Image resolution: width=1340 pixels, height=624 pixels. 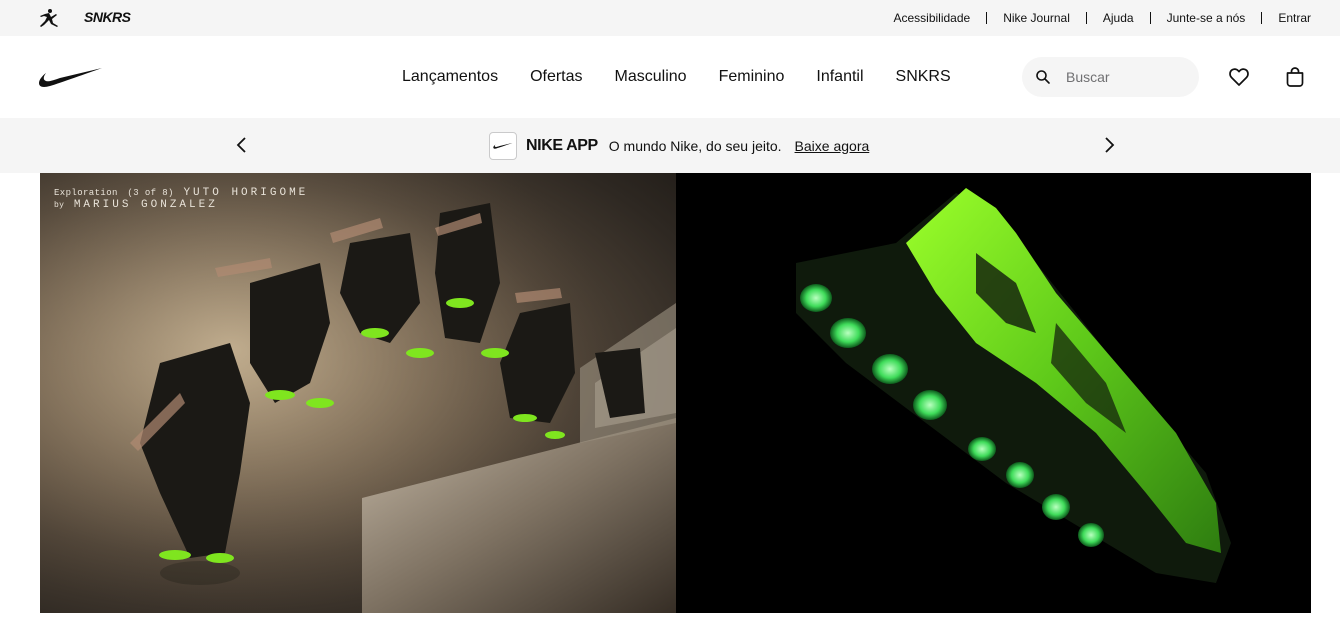 What do you see at coordinates (107, 17) in the screenshot?
I see `snkrs-logo: SNKRS` at bounding box center [107, 17].